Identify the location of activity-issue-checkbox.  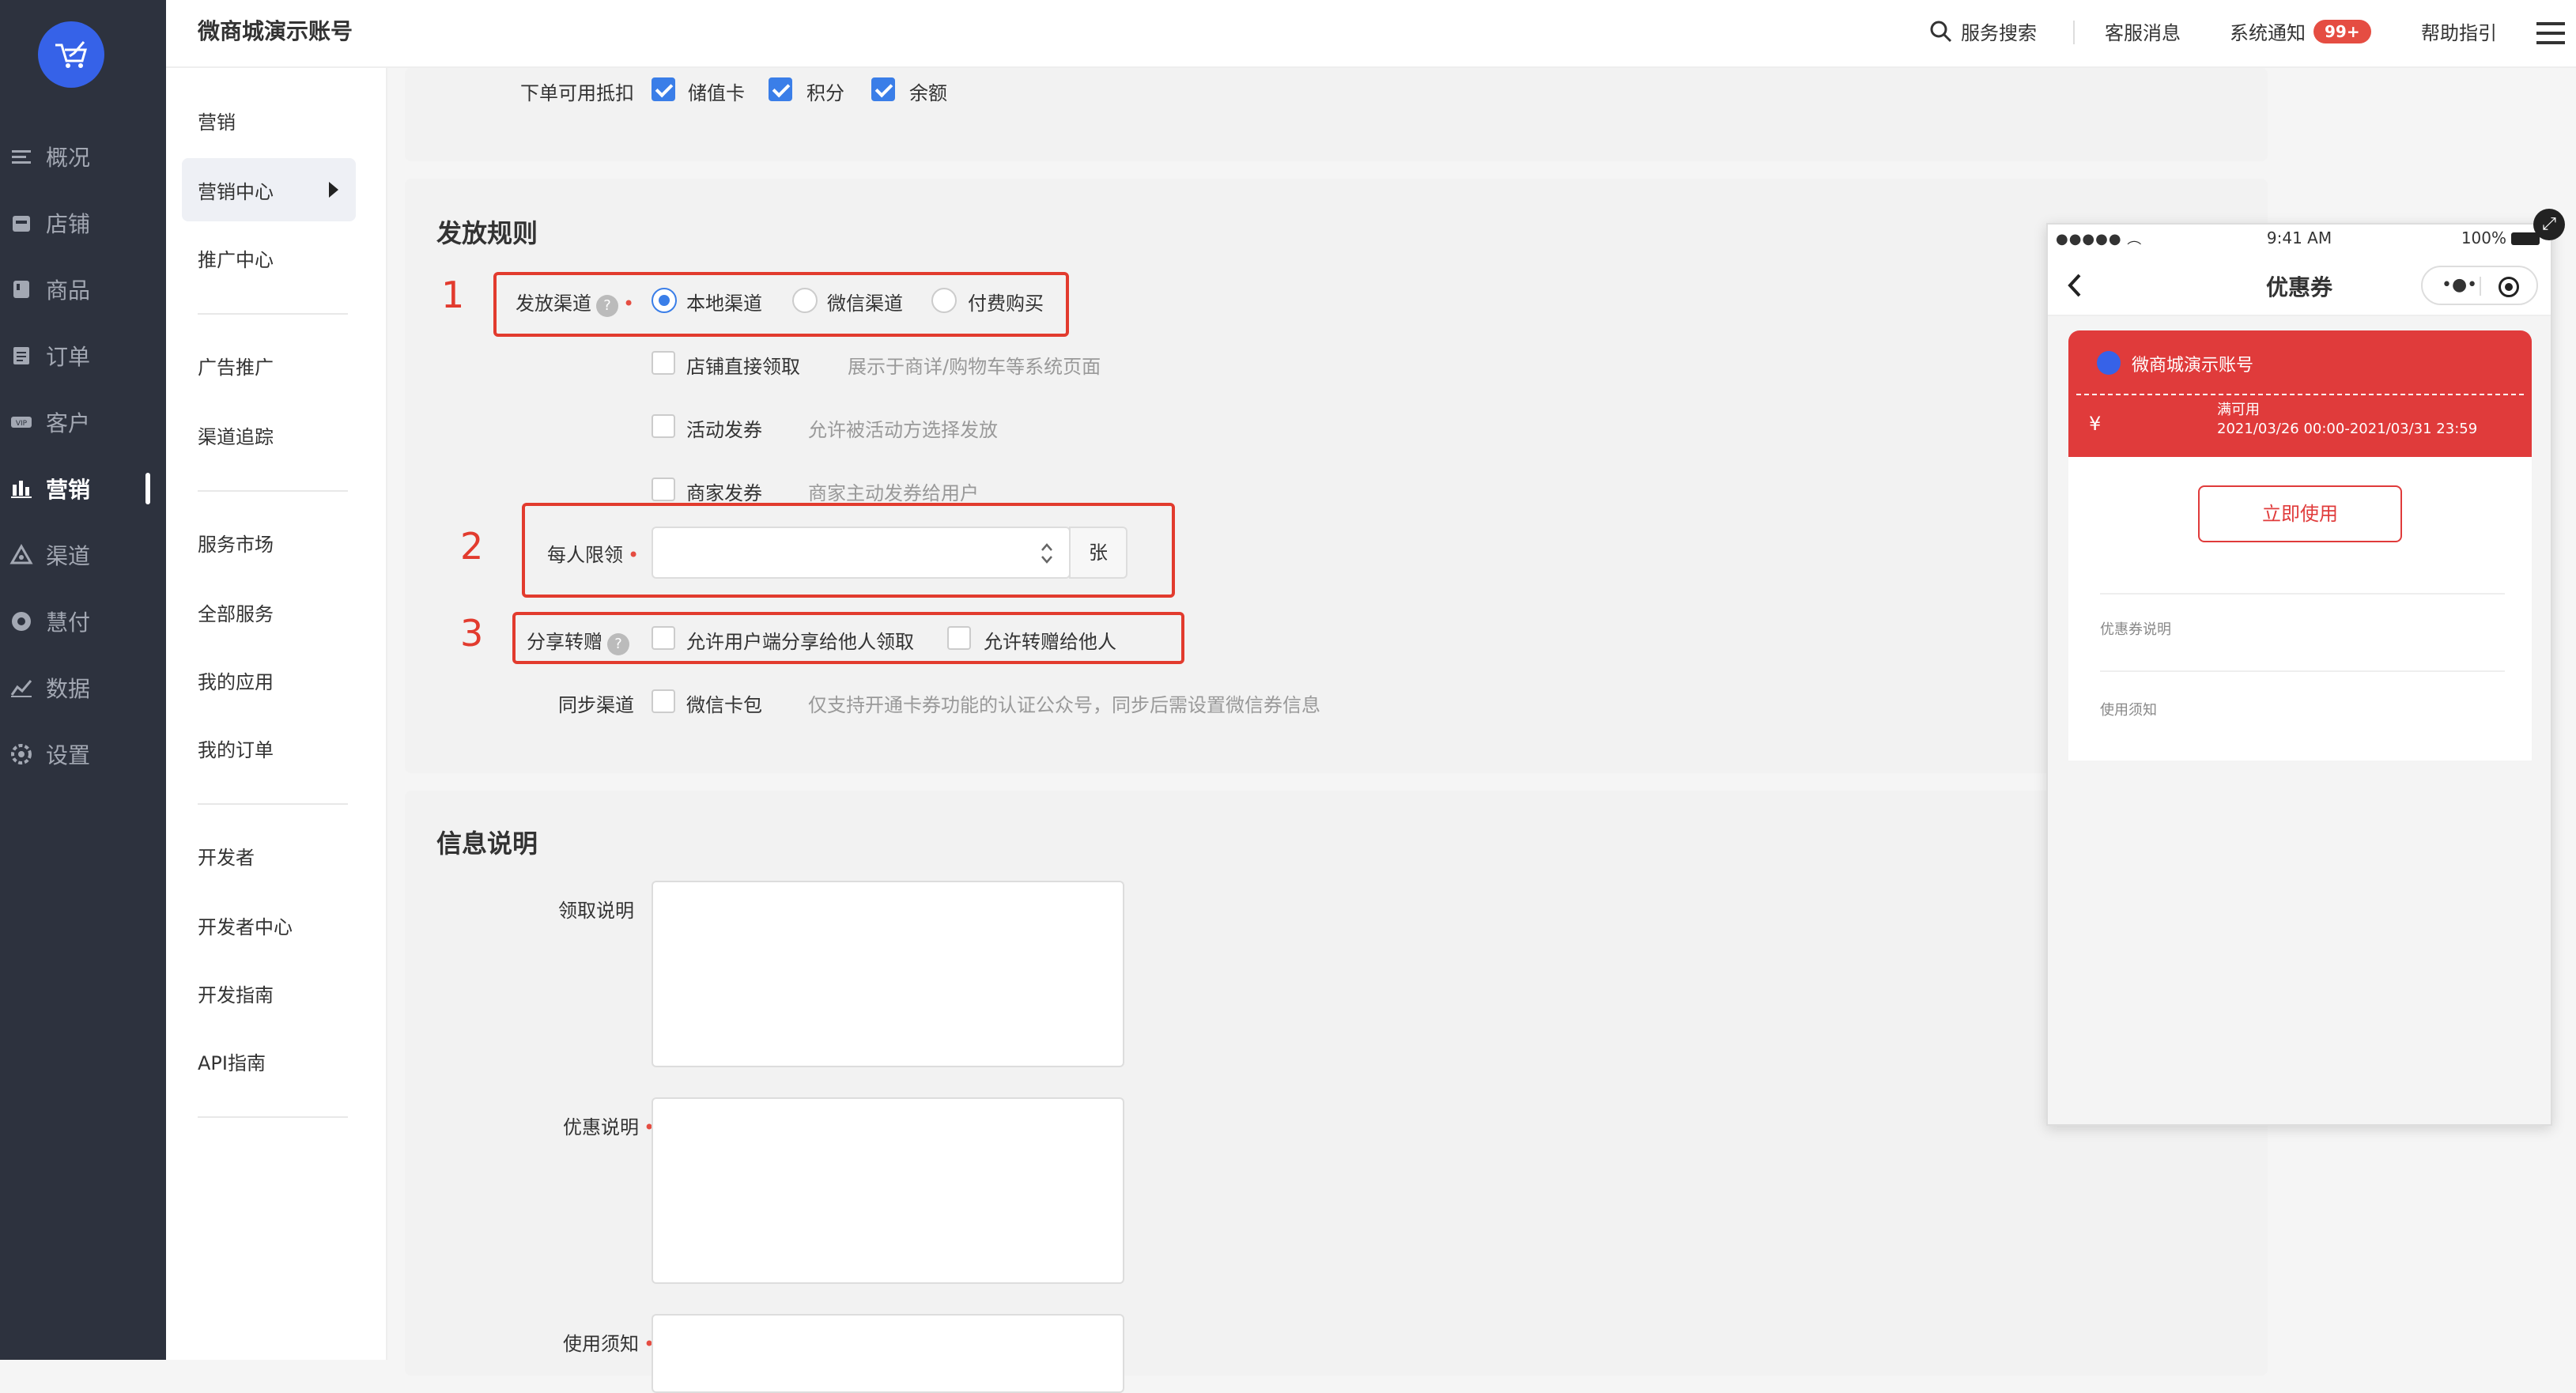
(663, 426).